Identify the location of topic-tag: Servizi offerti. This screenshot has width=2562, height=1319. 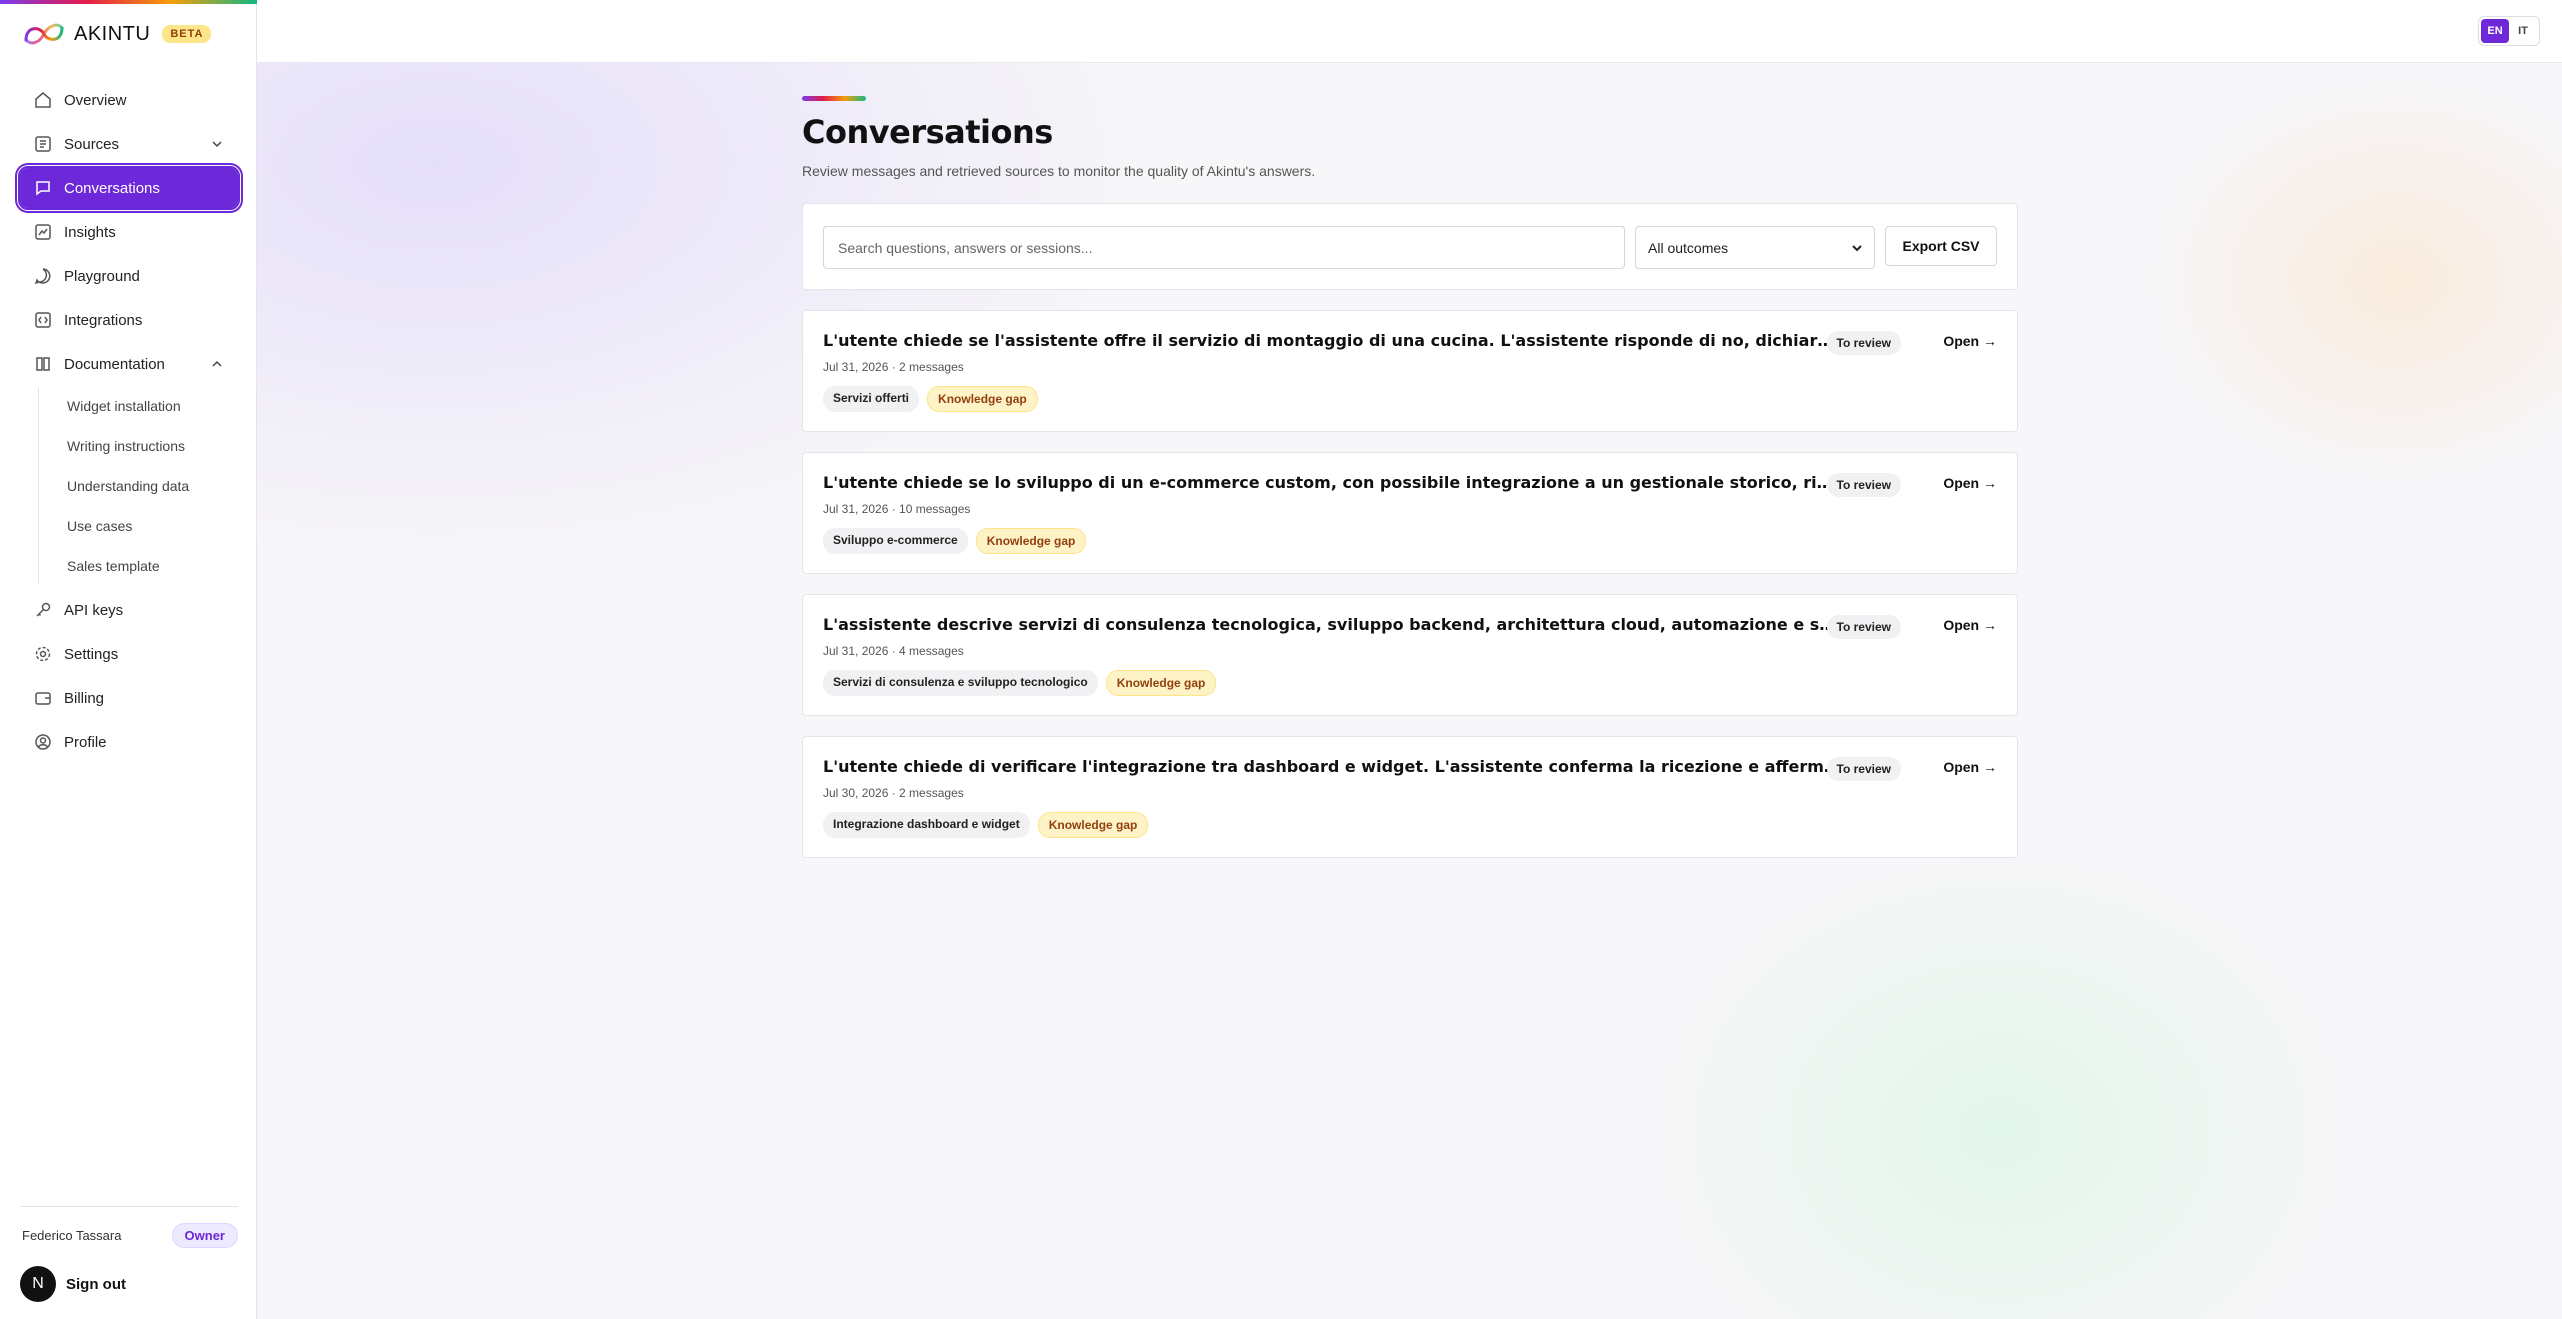
(871, 399).